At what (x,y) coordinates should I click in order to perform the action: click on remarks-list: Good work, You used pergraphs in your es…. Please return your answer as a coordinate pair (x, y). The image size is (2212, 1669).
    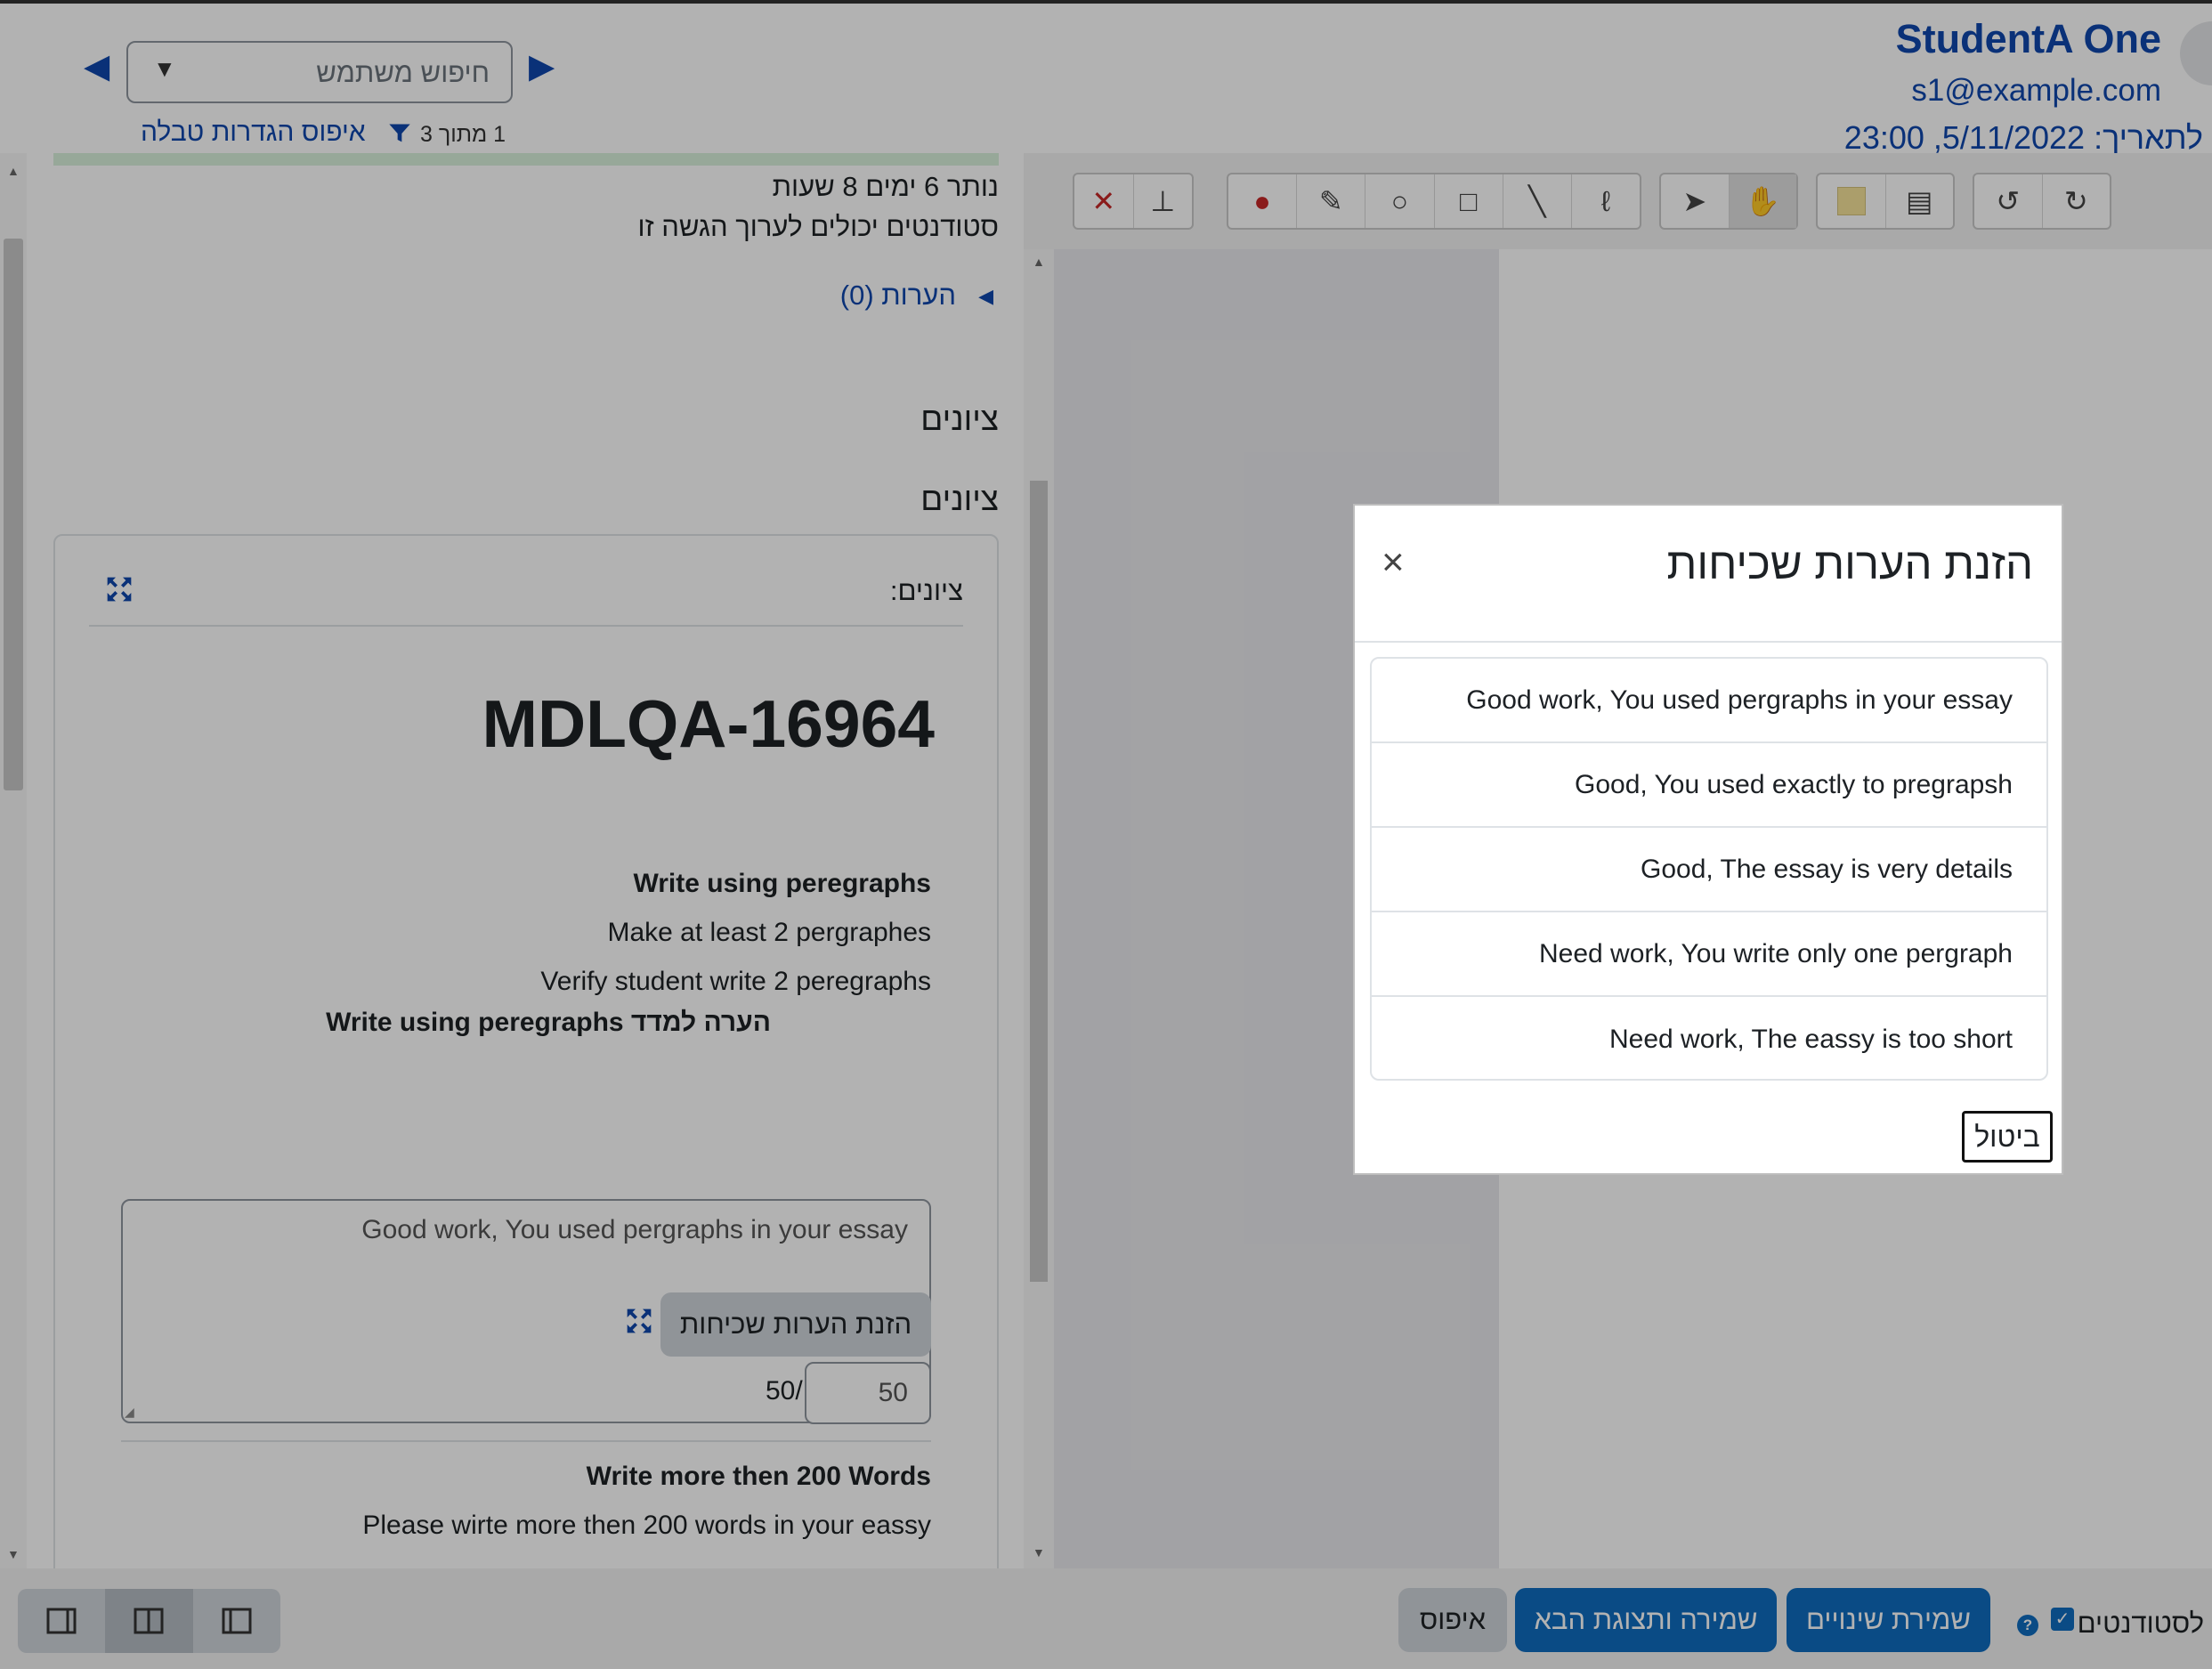
    Looking at the image, I should click on (1709, 869).